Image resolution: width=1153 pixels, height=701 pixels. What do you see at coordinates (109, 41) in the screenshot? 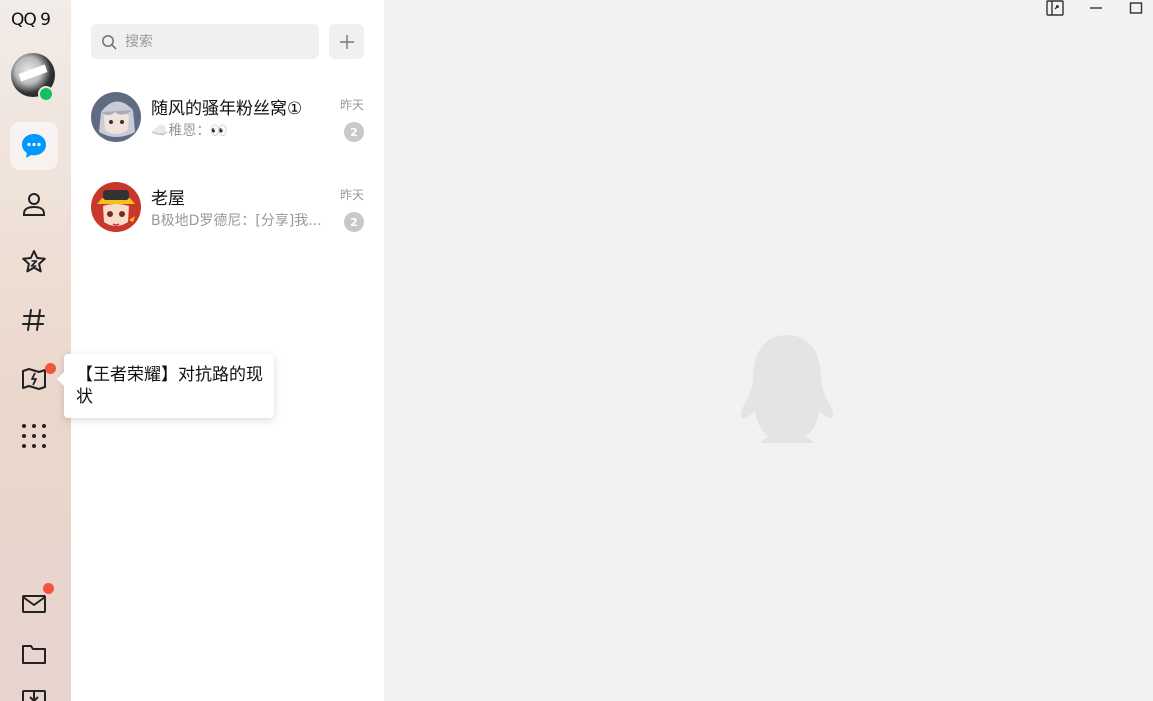
I see `search-icon` at bounding box center [109, 41].